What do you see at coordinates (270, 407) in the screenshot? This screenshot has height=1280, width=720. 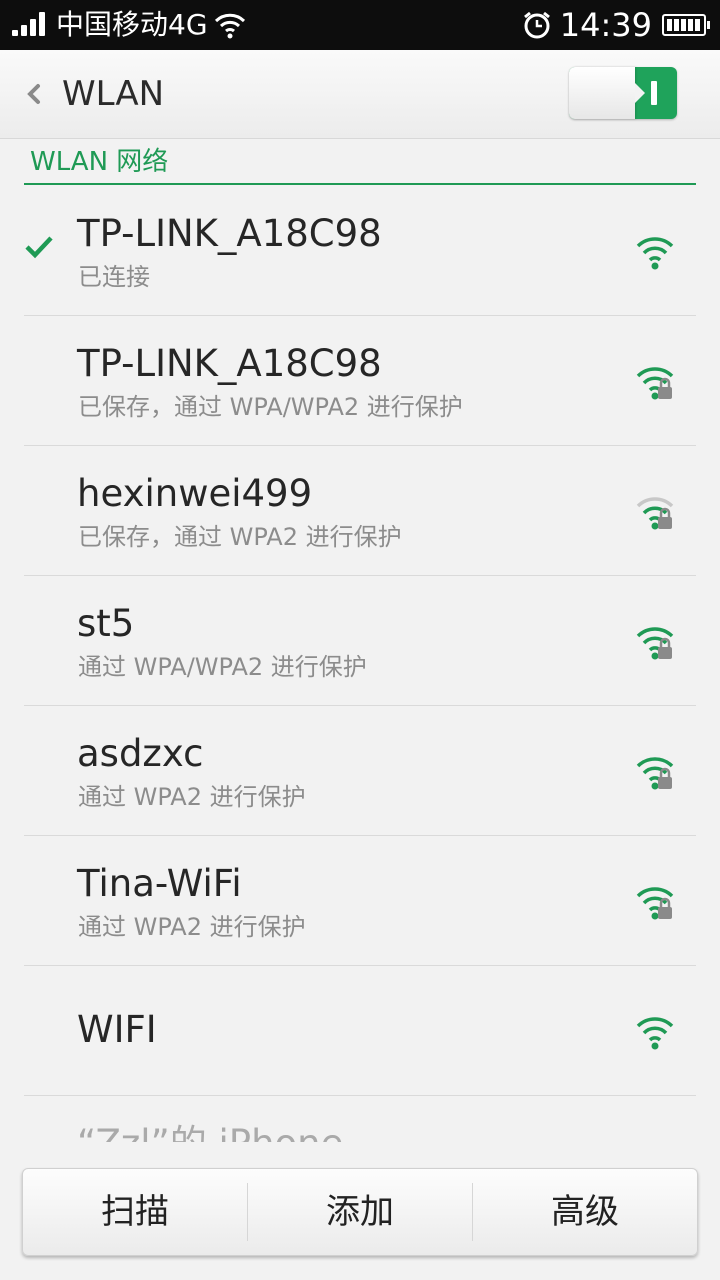 I see `network-status: 已保存，通过 WPA/WPA2 进行保护` at bounding box center [270, 407].